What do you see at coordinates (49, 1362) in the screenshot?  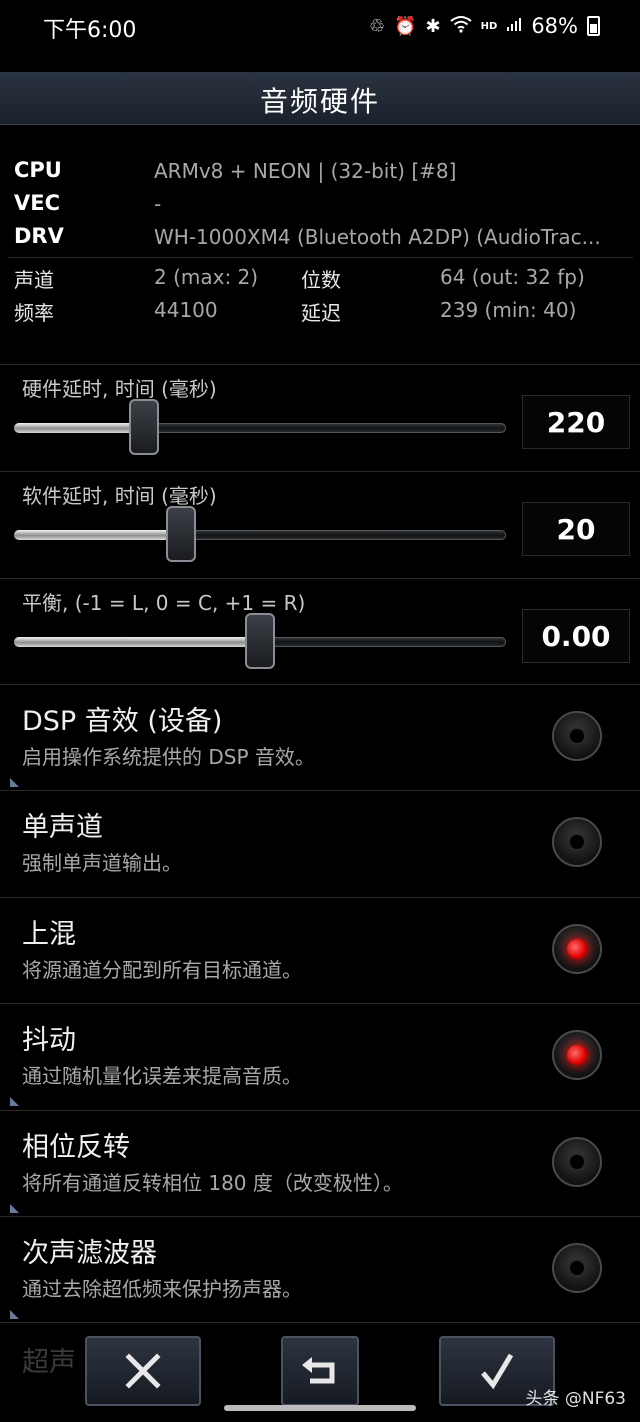 I see `partial-list-item: 超声` at bounding box center [49, 1362].